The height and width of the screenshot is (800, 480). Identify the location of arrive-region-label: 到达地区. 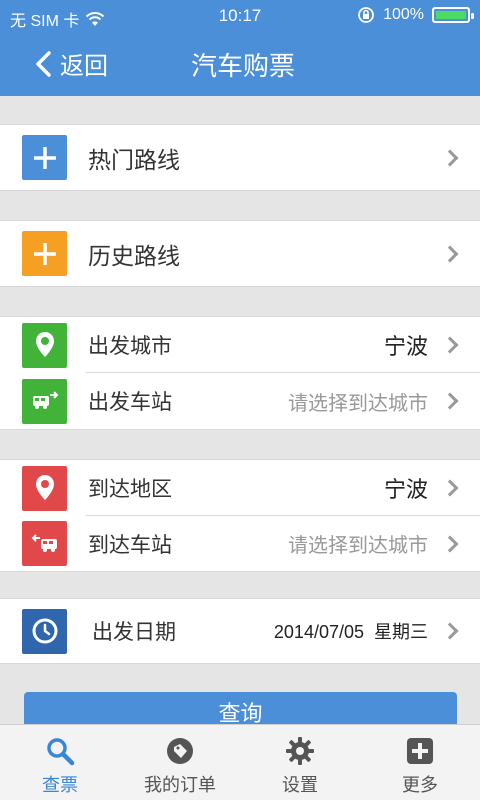
(130, 489).